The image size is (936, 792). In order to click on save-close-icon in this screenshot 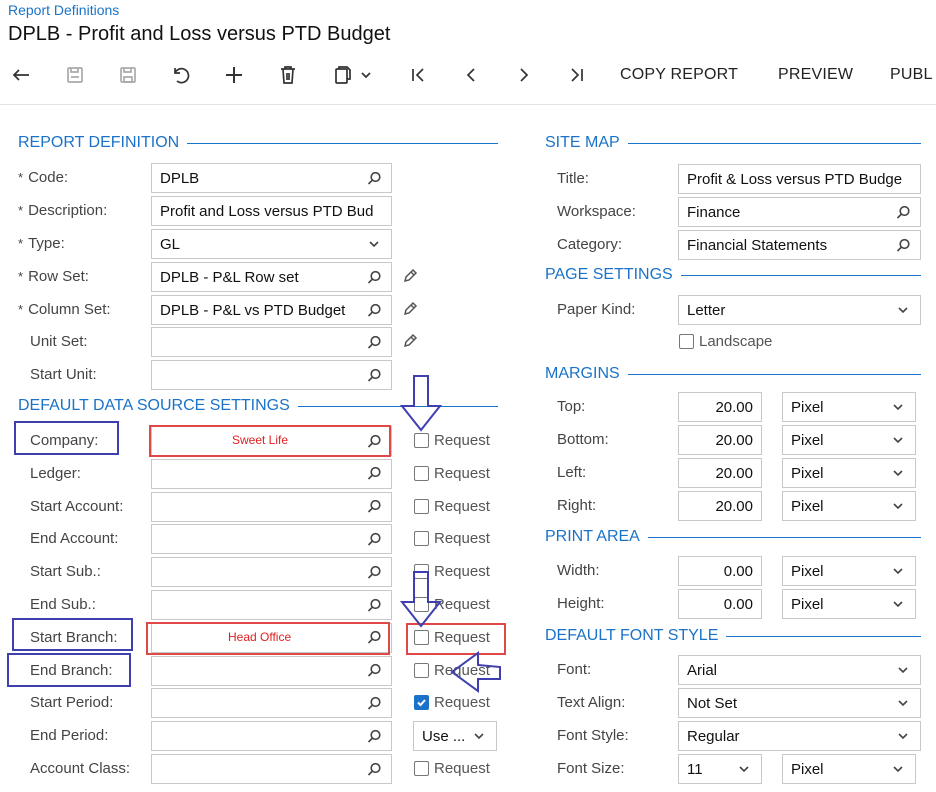, I will do `click(75, 75)`.